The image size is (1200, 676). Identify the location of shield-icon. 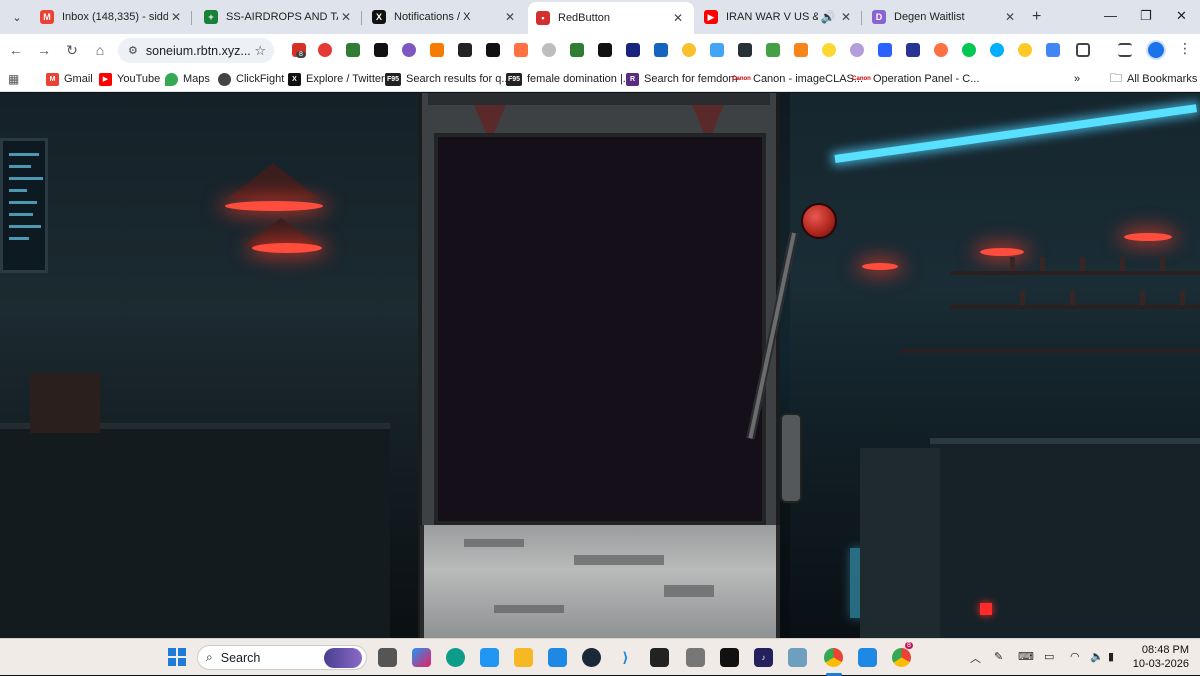
(381, 50).